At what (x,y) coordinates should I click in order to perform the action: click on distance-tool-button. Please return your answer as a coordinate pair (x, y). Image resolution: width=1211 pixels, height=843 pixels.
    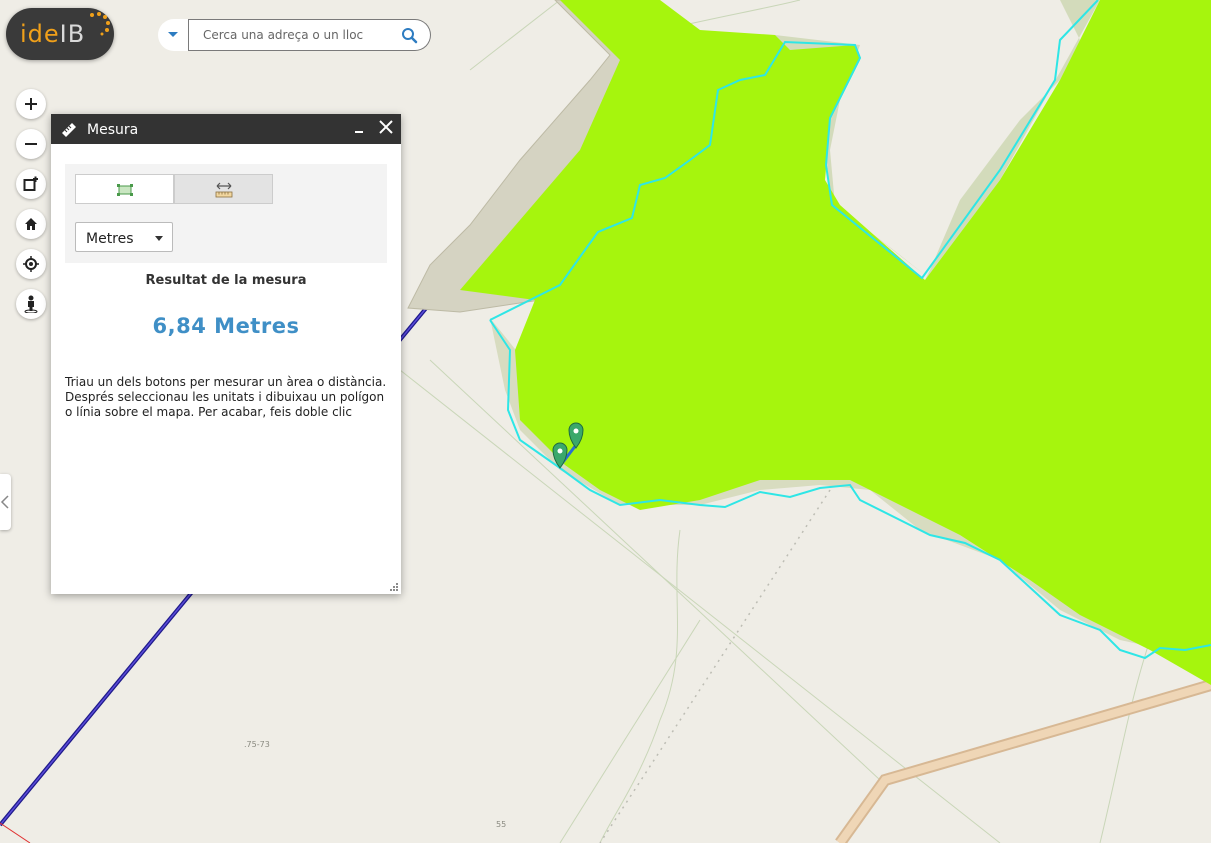
    Looking at the image, I should click on (223, 189).